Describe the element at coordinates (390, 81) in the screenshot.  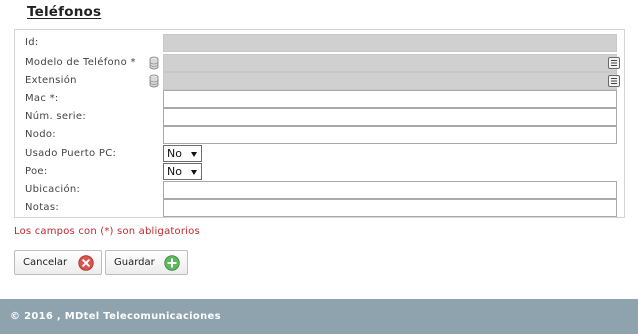
I see `extension-field` at that location.